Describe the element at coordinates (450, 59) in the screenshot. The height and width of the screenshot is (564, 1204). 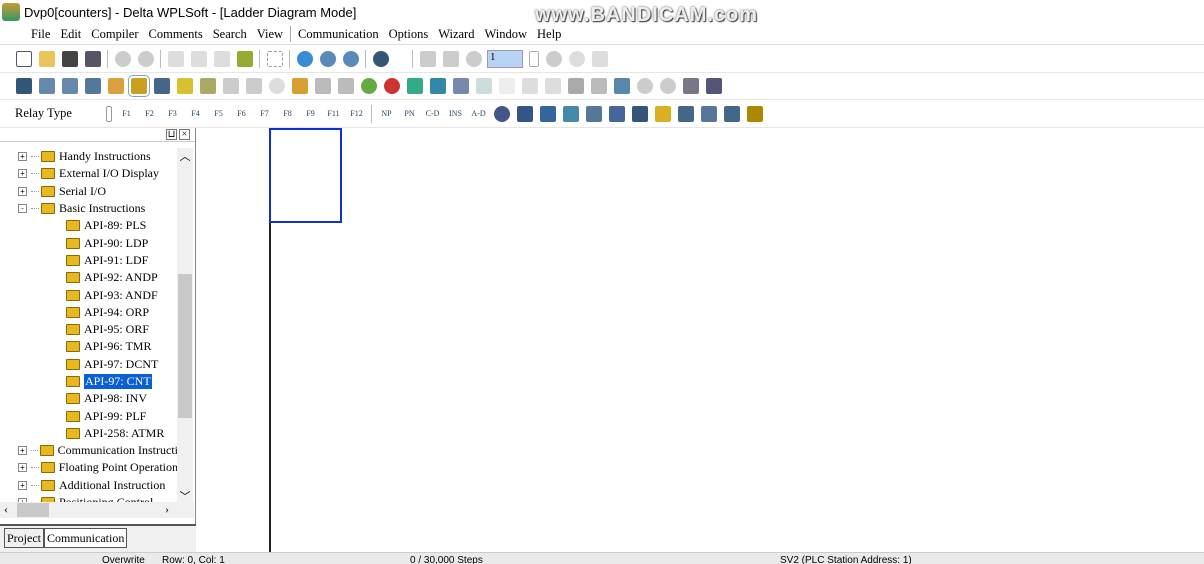
I see `monitor-icon` at that location.